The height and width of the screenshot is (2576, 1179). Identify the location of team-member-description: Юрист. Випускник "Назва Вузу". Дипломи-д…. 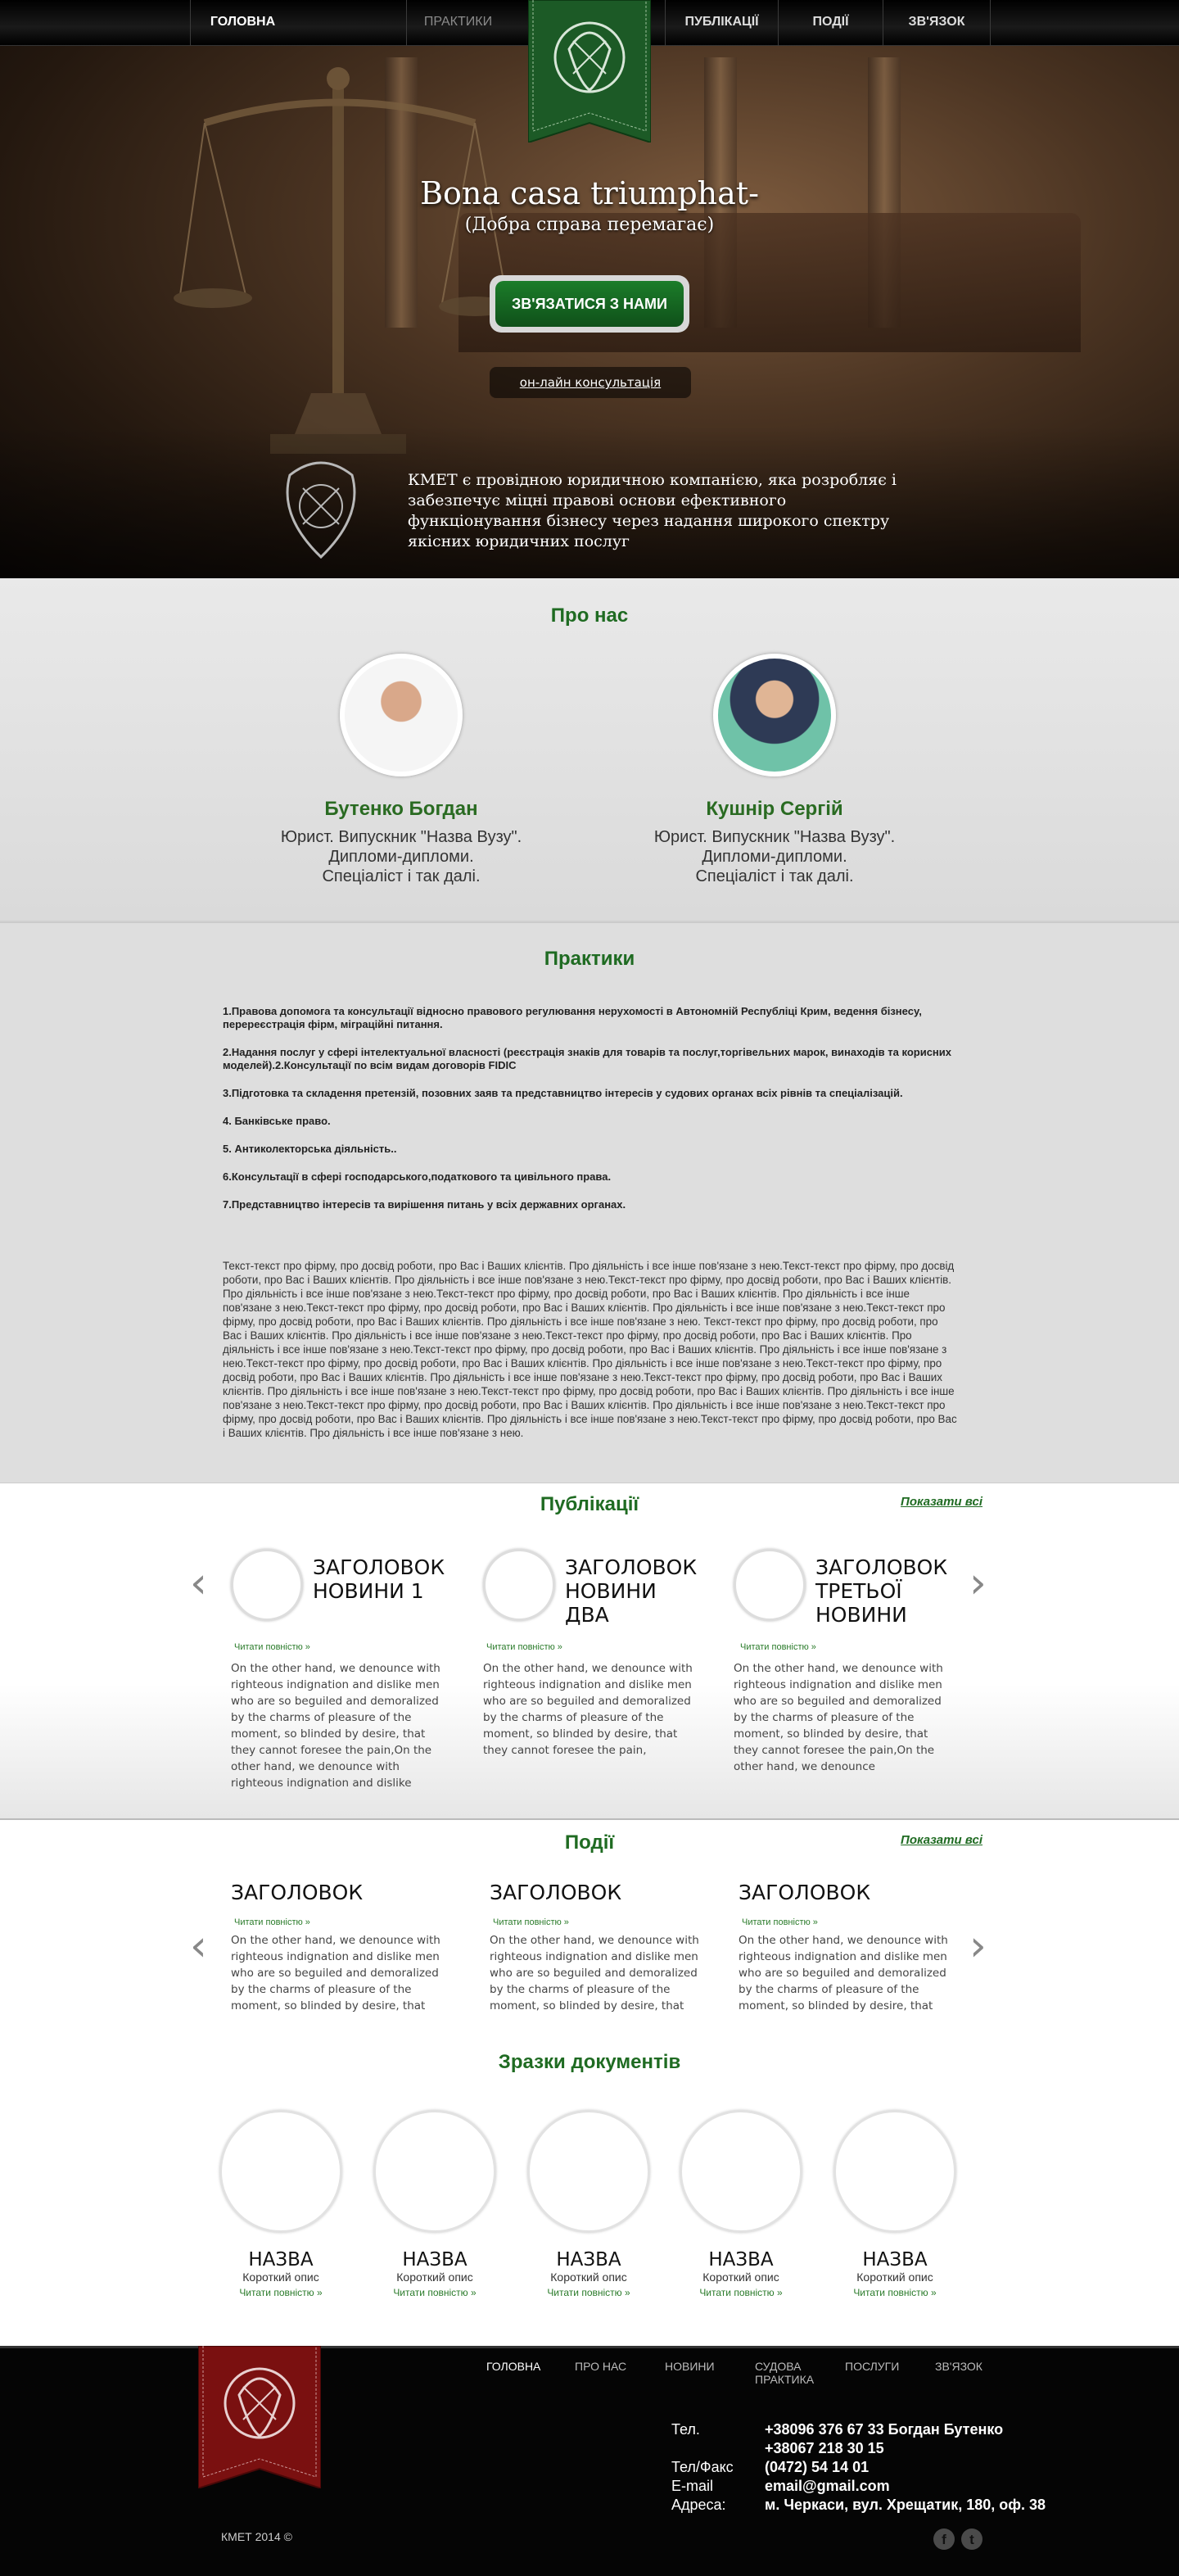
(774, 856).